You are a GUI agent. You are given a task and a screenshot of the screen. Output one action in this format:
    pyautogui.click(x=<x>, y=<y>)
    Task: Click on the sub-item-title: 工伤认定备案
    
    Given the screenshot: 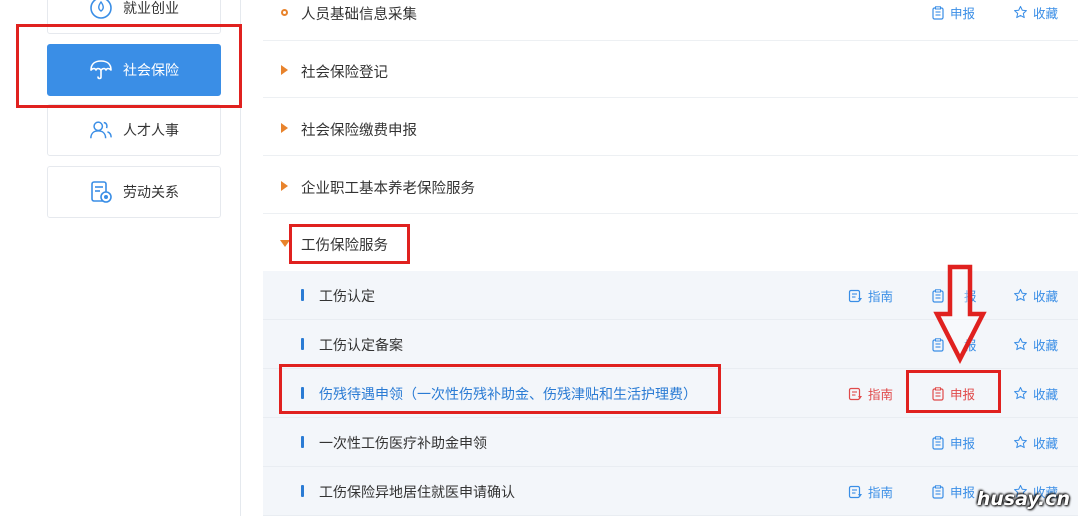 What is the action you would take?
    pyautogui.click(x=361, y=346)
    